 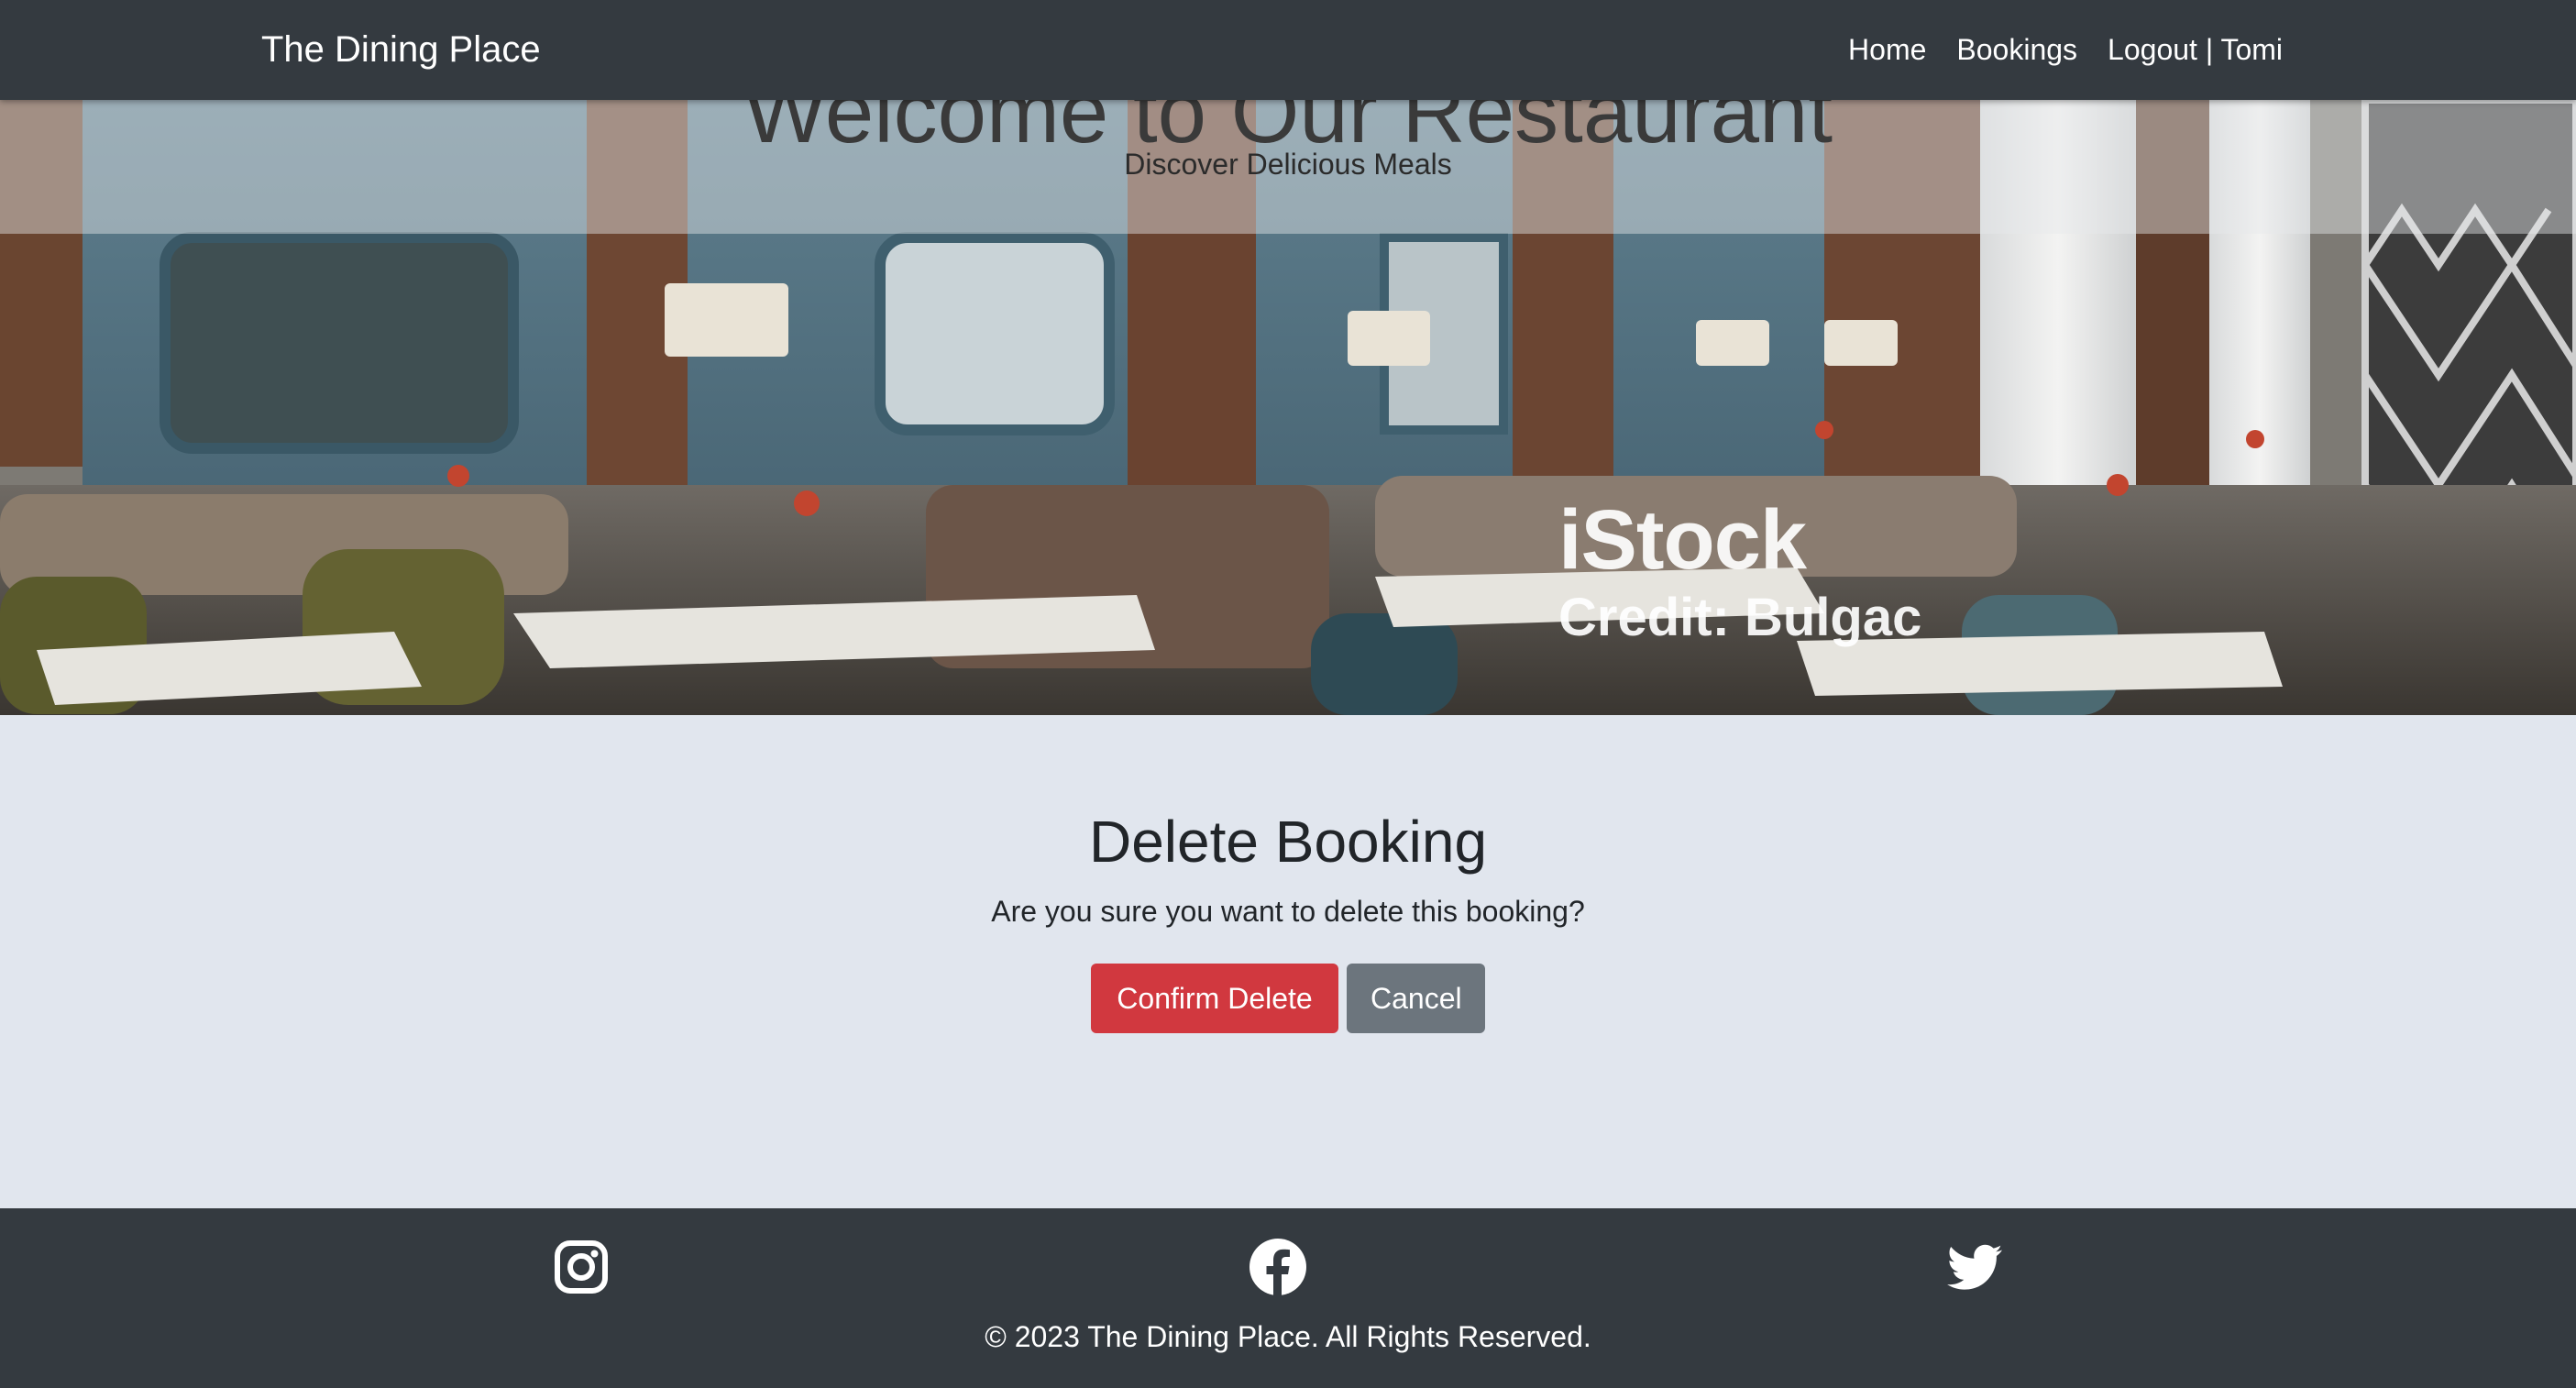 What do you see at coordinates (1288, 842) in the screenshot?
I see `page-title: Delete Booking` at bounding box center [1288, 842].